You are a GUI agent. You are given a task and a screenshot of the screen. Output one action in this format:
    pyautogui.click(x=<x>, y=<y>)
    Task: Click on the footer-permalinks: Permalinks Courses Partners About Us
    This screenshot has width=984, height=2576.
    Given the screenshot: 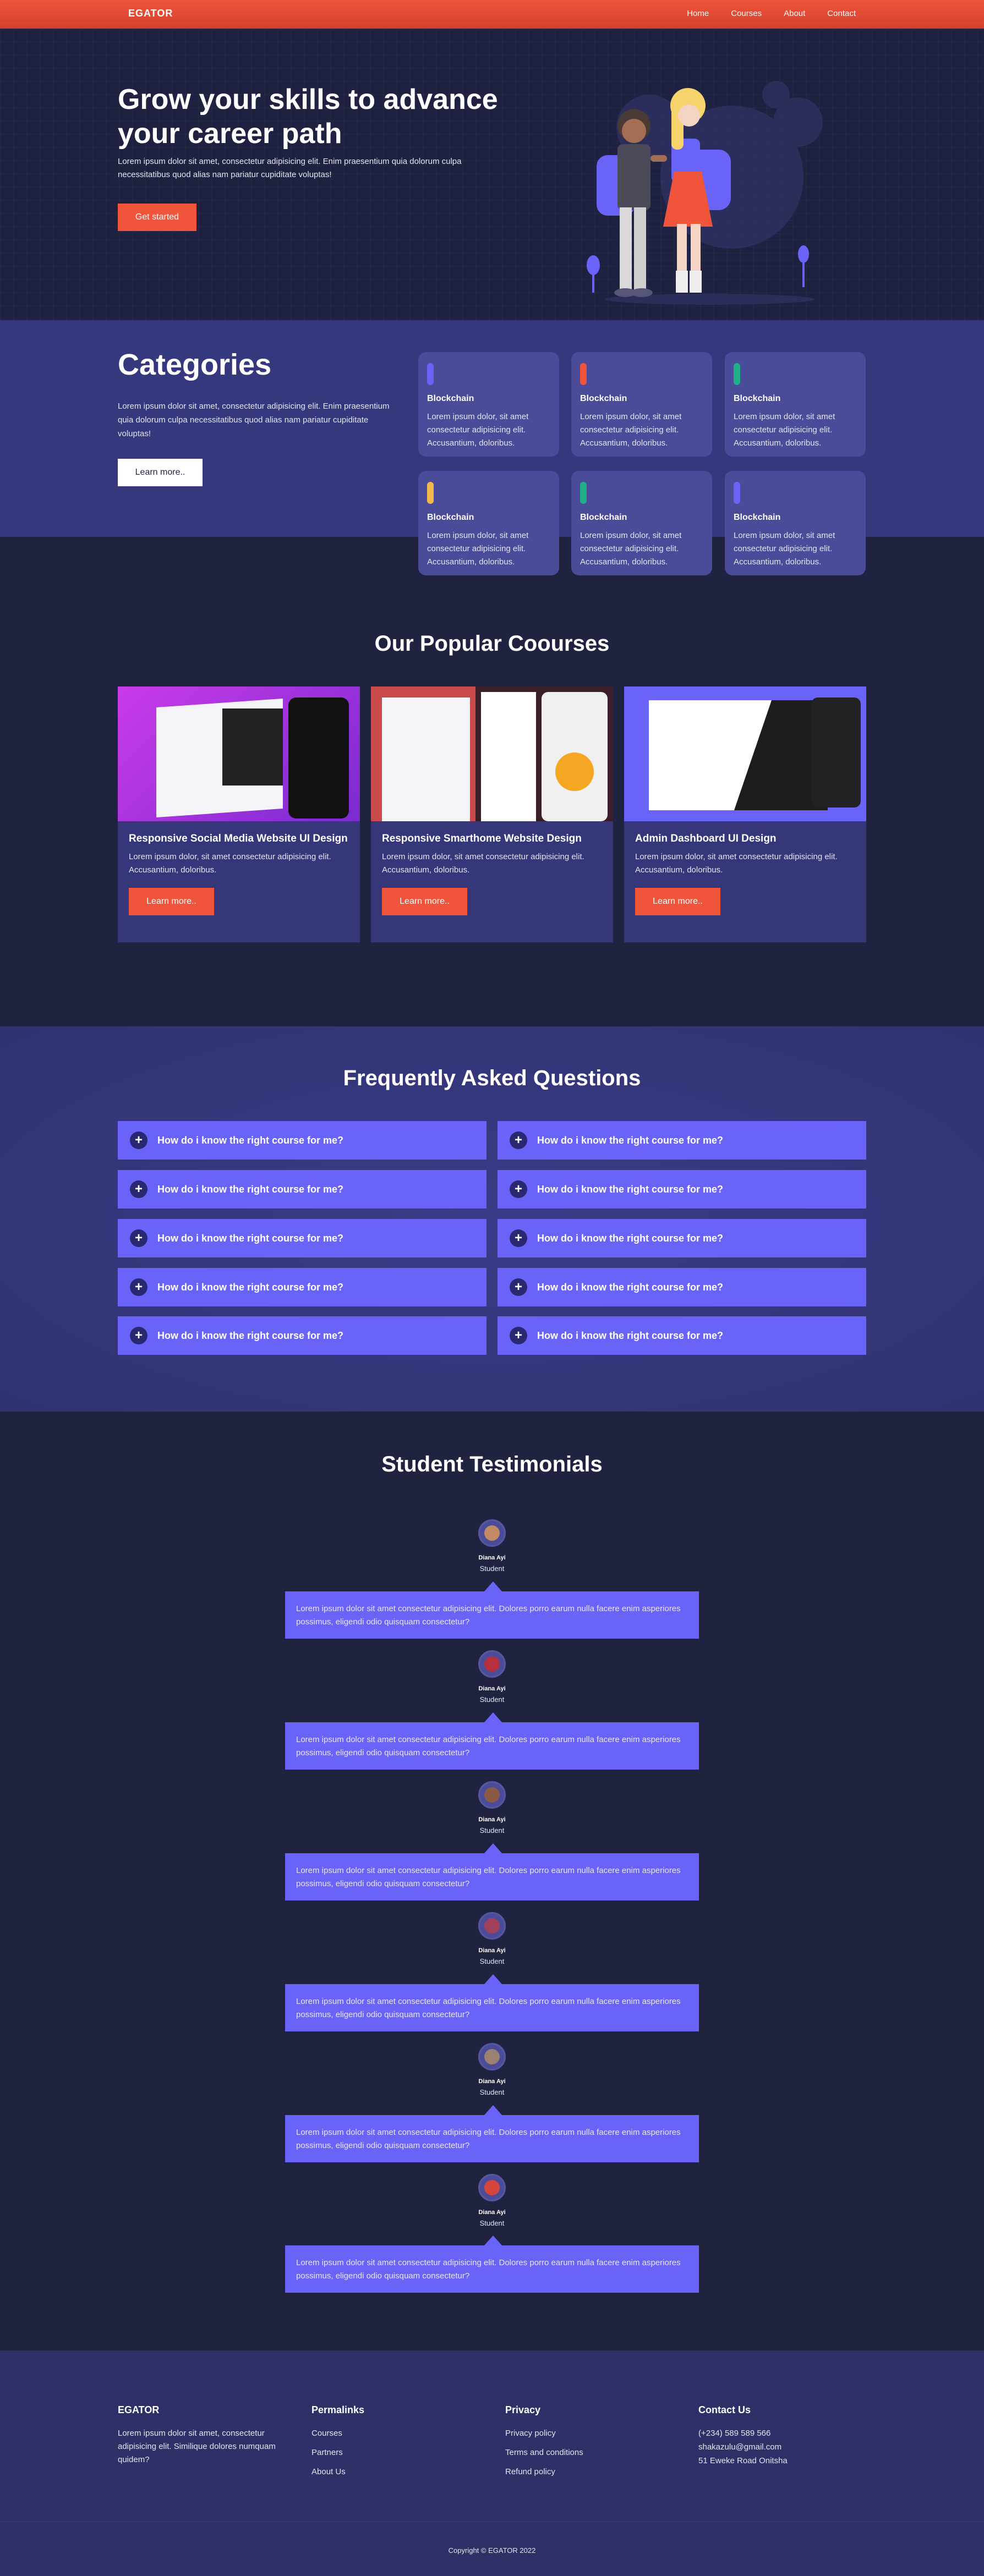 What is the action you would take?
    pyautogui.click(x=394, y=2444)
    